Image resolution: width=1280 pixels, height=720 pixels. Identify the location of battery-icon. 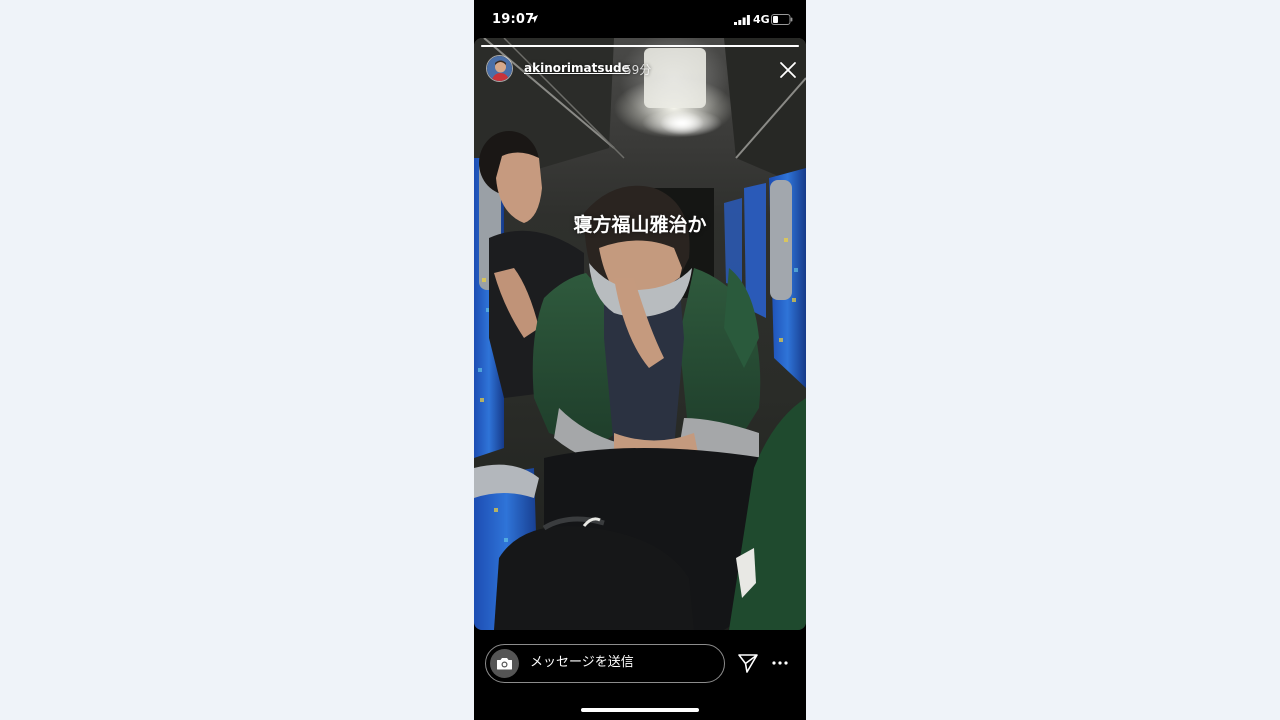
(782, 19).